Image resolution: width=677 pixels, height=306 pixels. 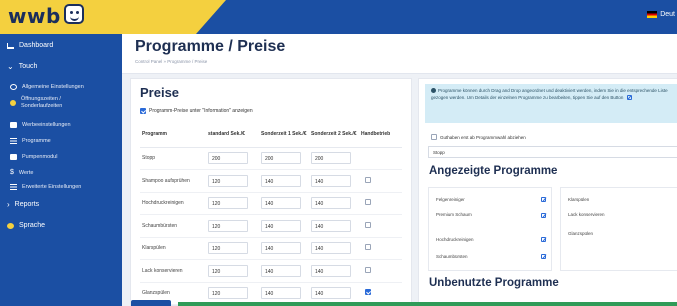 What do you see at coordinates (10, 225) in the screenshot?
I see `globe-icon` at bounding box center [10, 225].